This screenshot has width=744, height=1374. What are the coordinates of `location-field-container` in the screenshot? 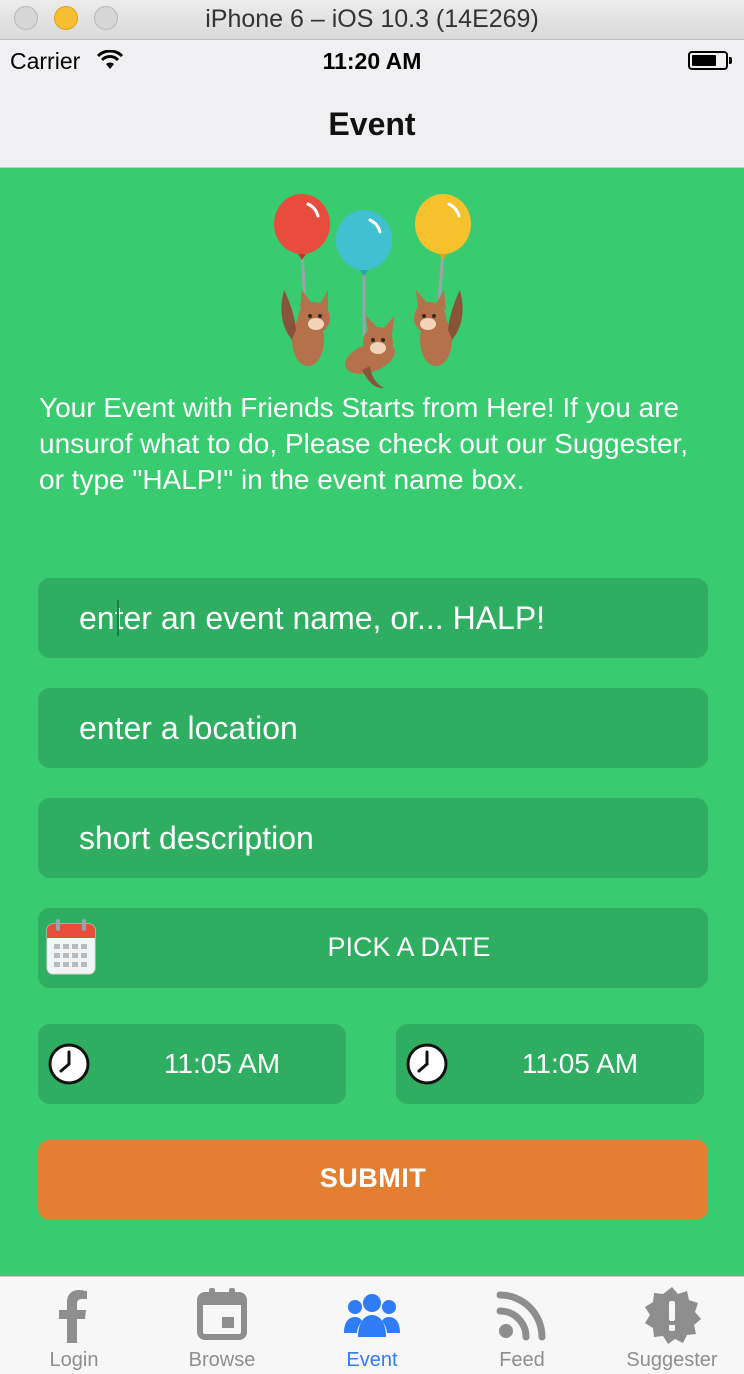 It's located at (373, 728).